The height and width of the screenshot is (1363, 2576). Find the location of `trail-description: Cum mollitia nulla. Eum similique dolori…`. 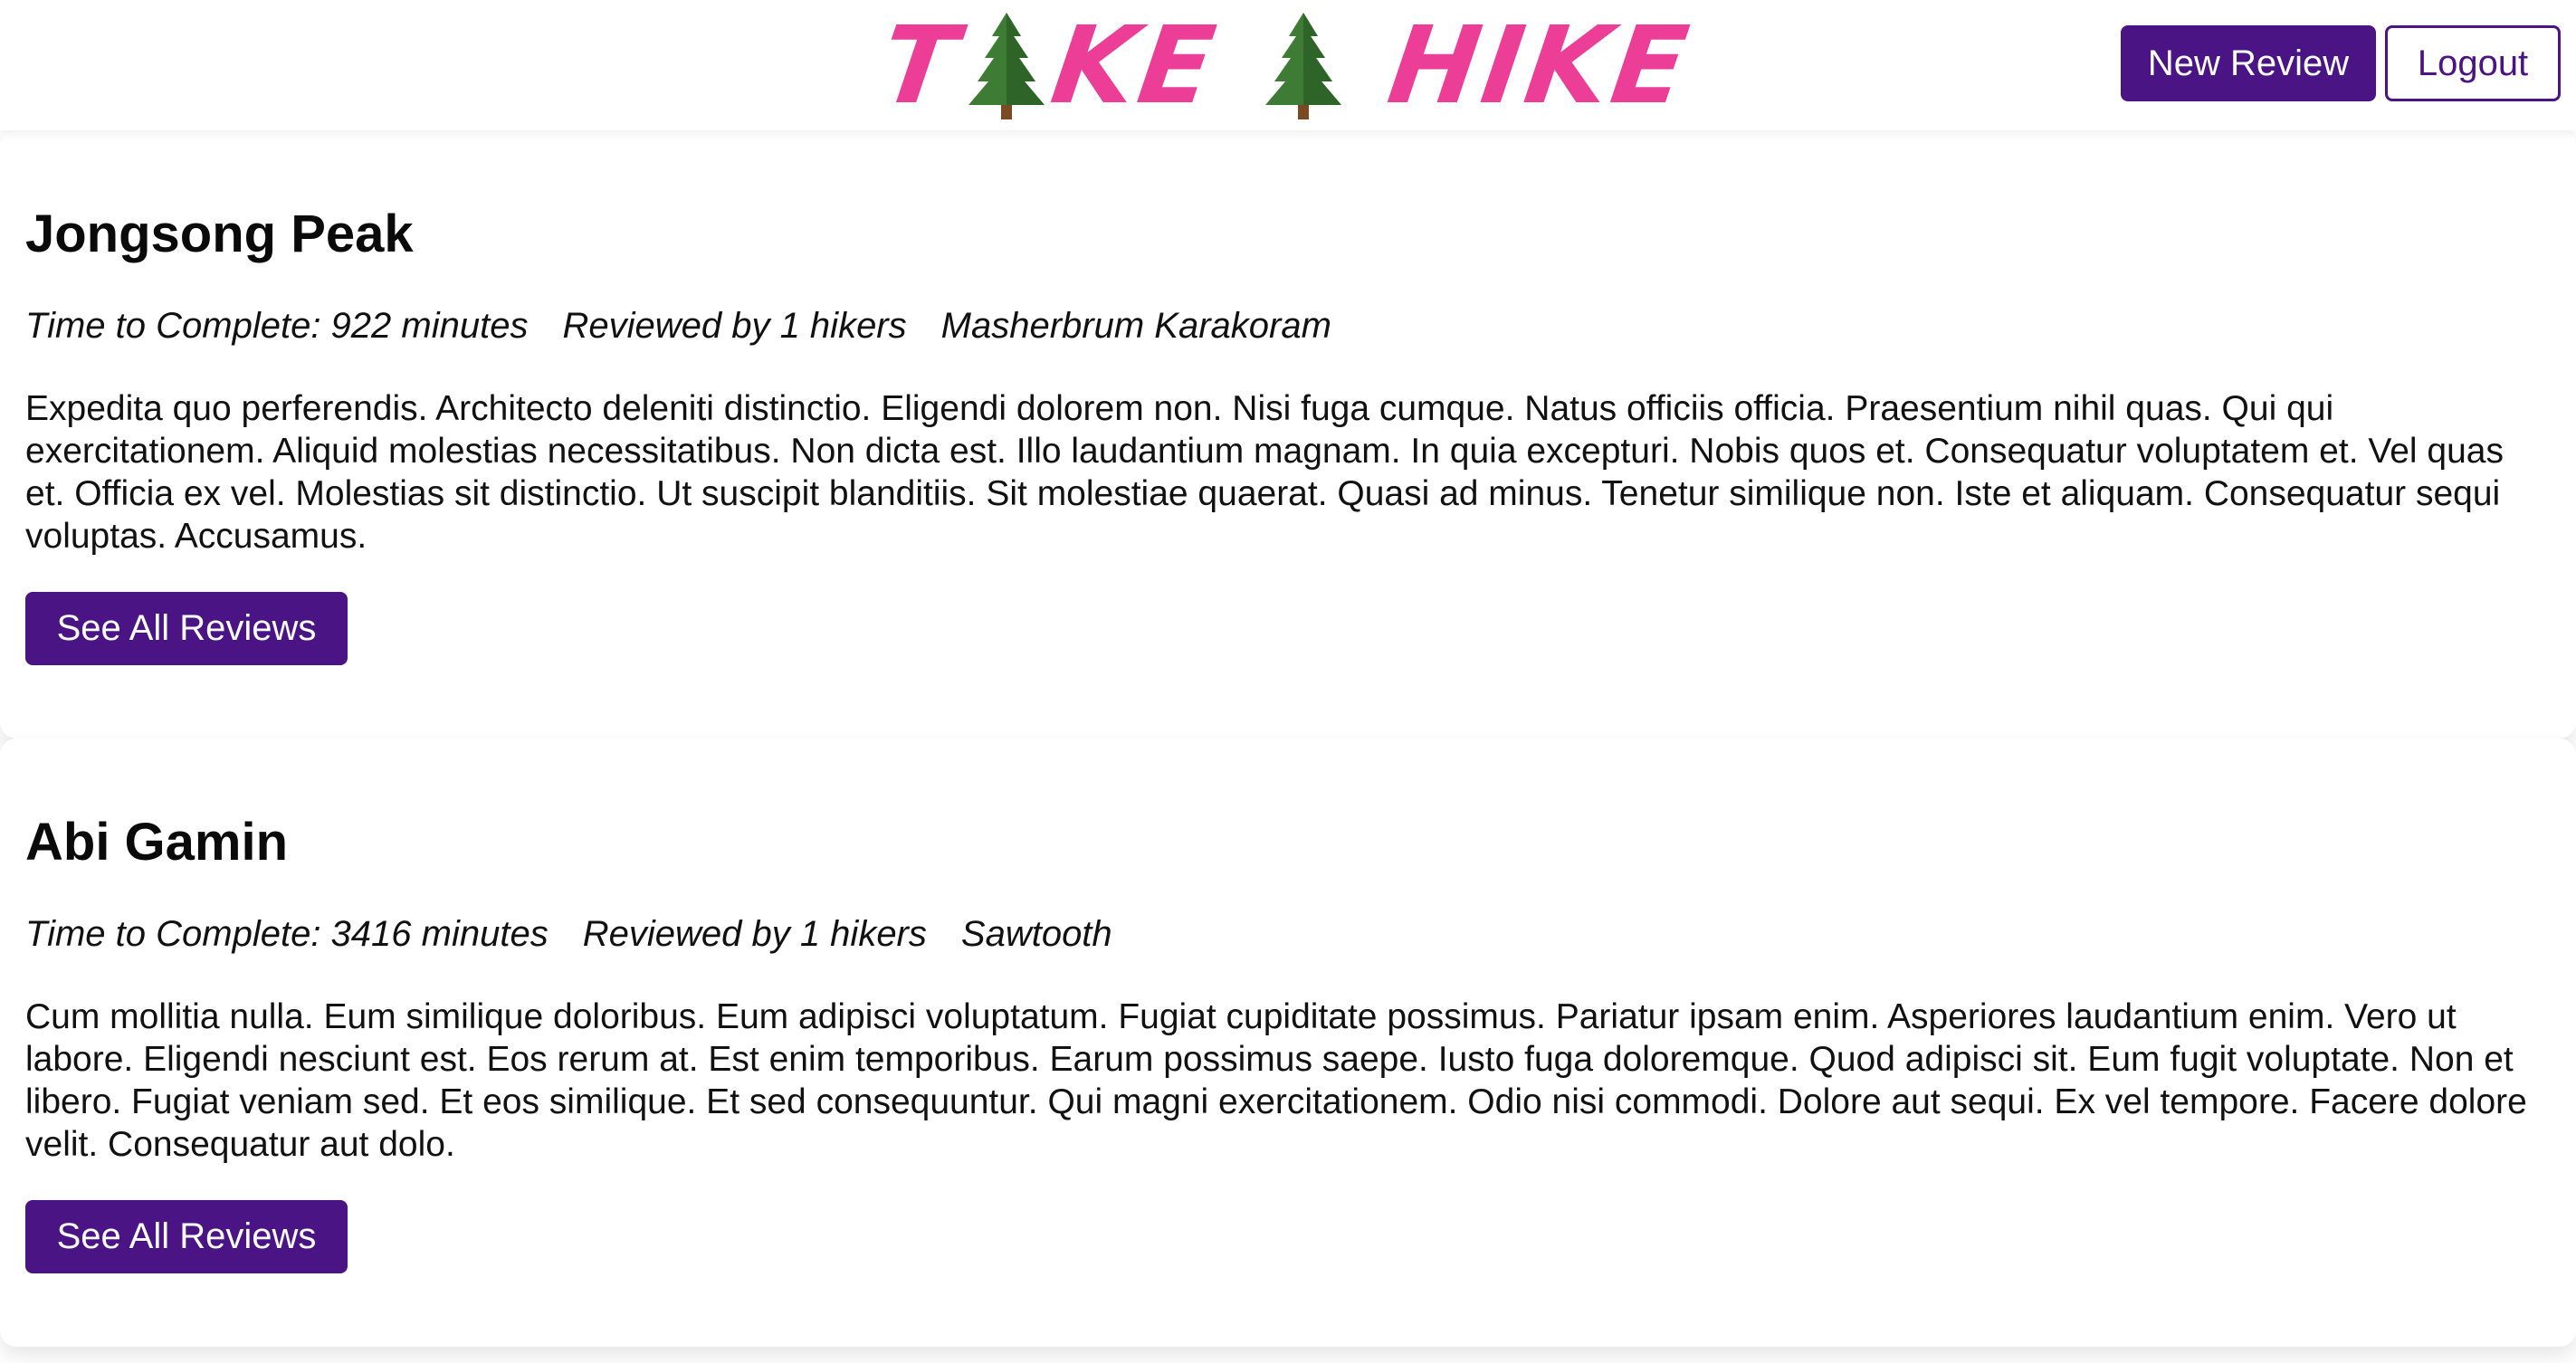

trail-description: Cum mollitia nulla. Eum similique dolori… is located at coordinates (1276, 1080).